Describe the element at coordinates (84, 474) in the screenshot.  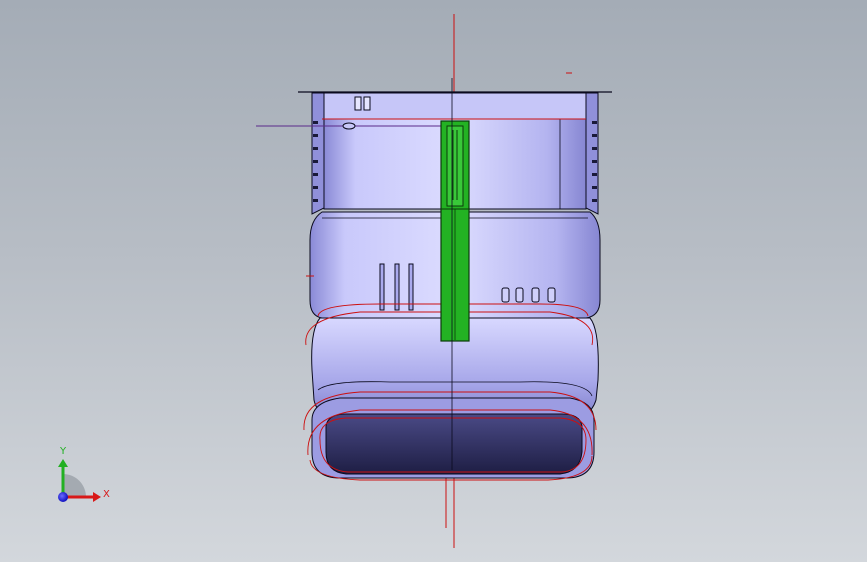
I see `reference-triad: X Y` at that location.